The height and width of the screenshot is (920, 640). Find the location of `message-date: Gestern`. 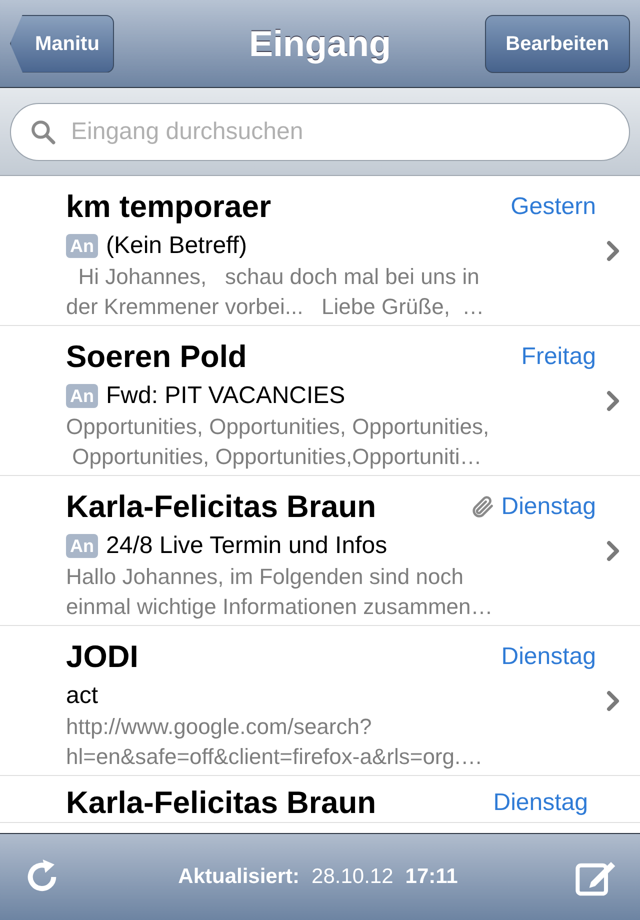

message-date: Gestern is located at coordinates (553, 207).